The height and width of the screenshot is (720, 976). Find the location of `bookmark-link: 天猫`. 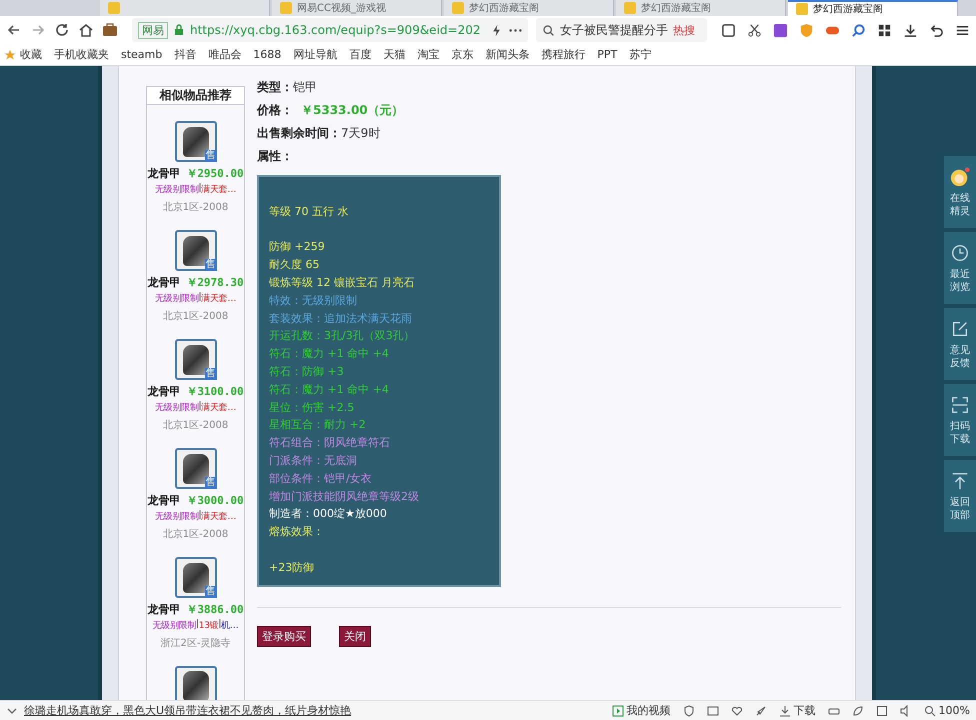

bookmark-link: 天猫 is located at coordinates (394, 54).